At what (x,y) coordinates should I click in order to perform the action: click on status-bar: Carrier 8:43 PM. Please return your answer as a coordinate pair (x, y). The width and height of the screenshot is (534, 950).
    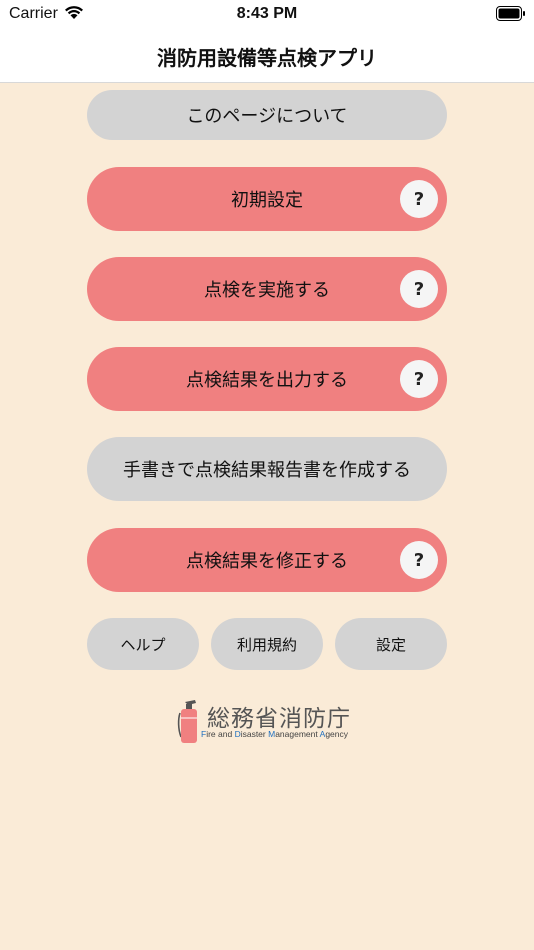
    Looking at the image, I should click on (267, 14).